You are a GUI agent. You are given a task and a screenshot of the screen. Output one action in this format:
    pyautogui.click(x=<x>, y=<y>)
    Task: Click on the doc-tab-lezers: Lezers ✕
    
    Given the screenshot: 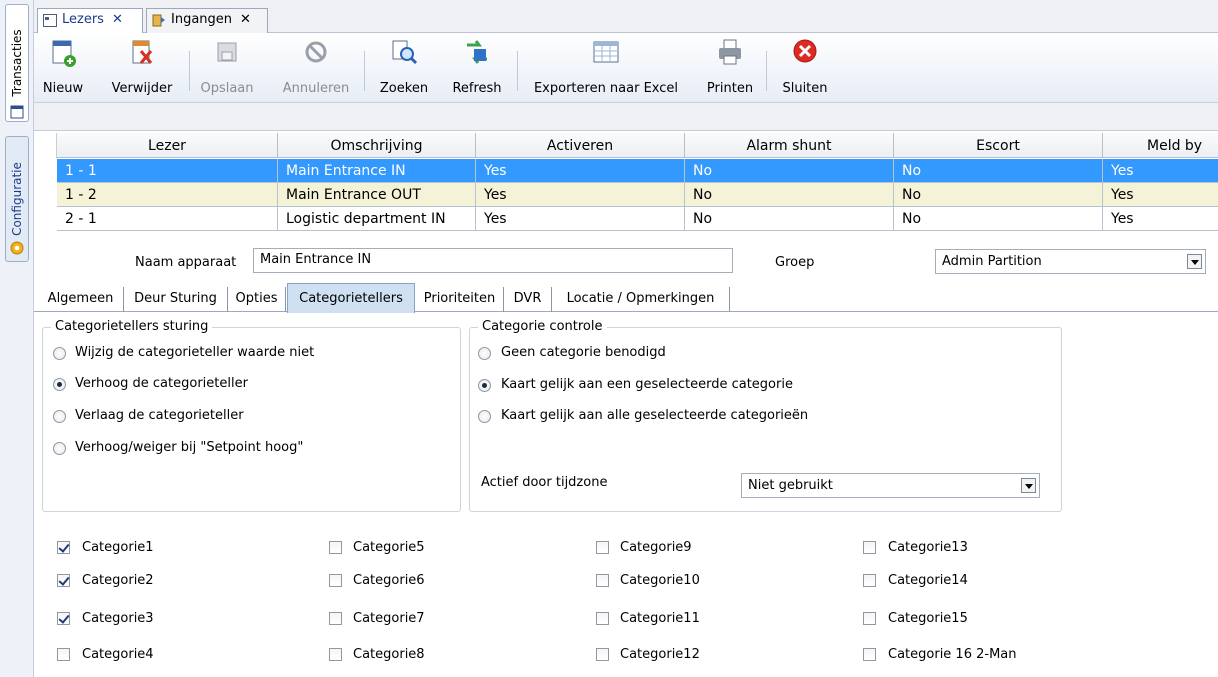 What is the action you would take?
    pyautogui.click(x=90, y=21)
    